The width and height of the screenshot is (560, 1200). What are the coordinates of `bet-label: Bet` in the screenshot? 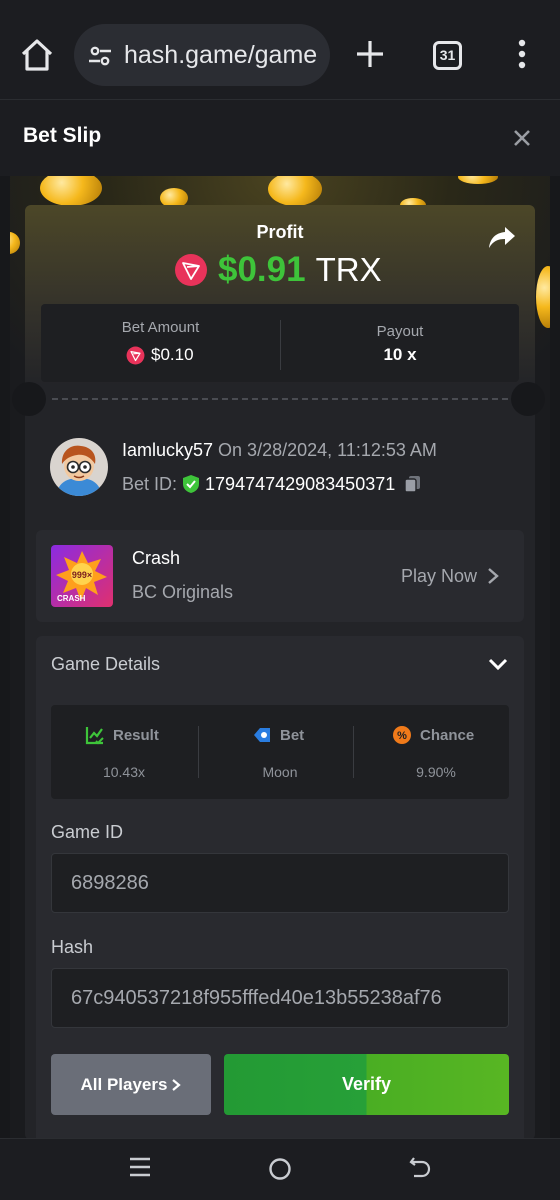 It's located at (292, 735).